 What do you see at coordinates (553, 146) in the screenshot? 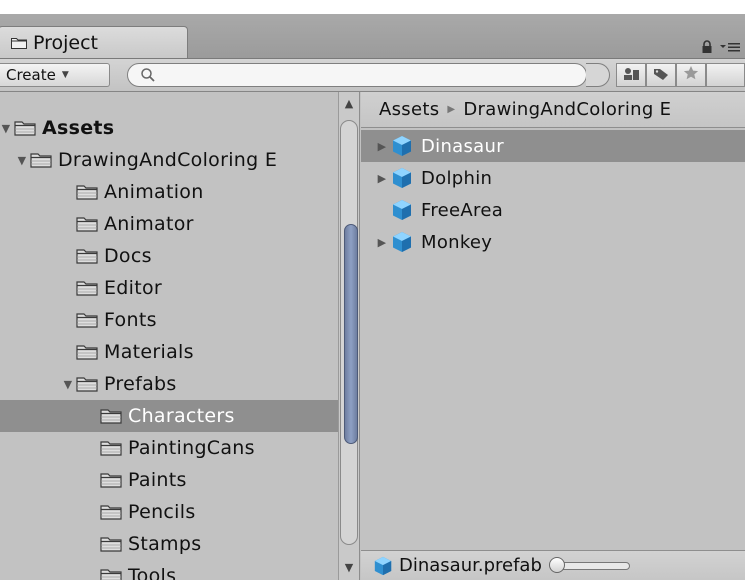
I see `asset-item-dinasaur: ▶ Dinasaur` at bounding box center [553, 146].